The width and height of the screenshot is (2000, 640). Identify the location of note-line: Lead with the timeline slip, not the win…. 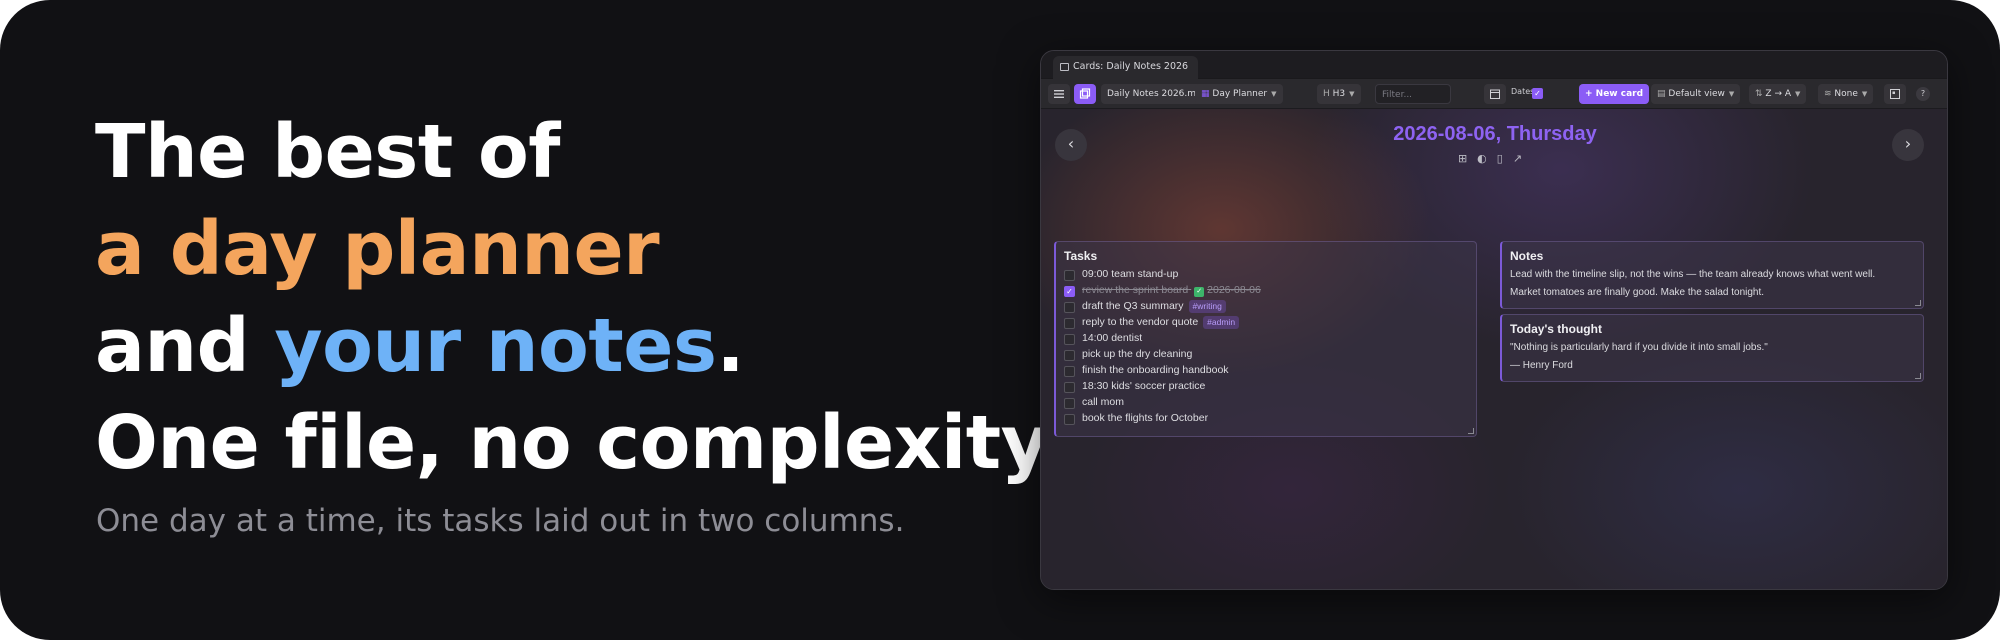
(1693, 274).